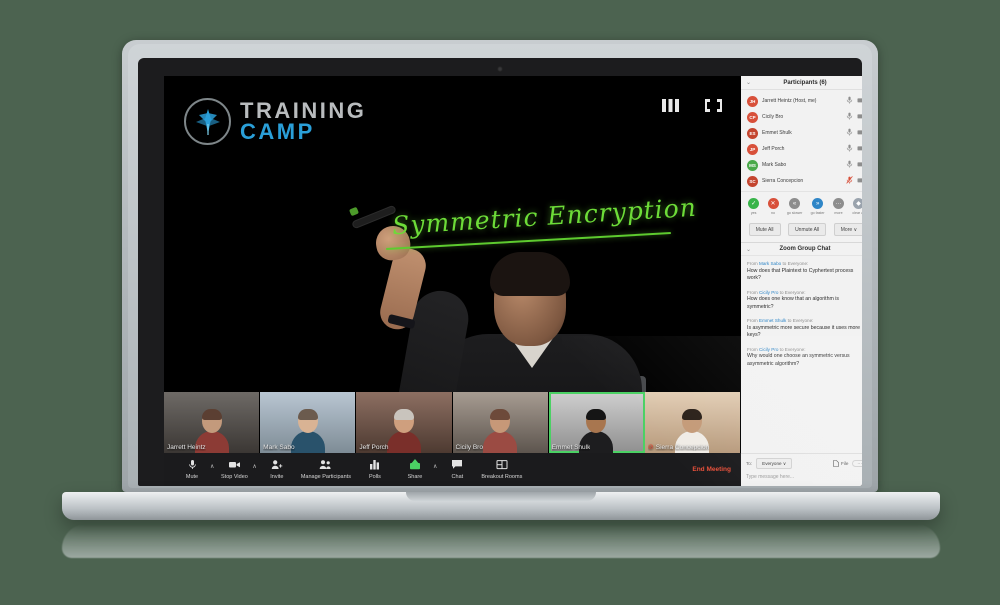 This screenshot has height=605, width=1000. I want to click on toolbar-invite-button: Invite, so click(277, 469).